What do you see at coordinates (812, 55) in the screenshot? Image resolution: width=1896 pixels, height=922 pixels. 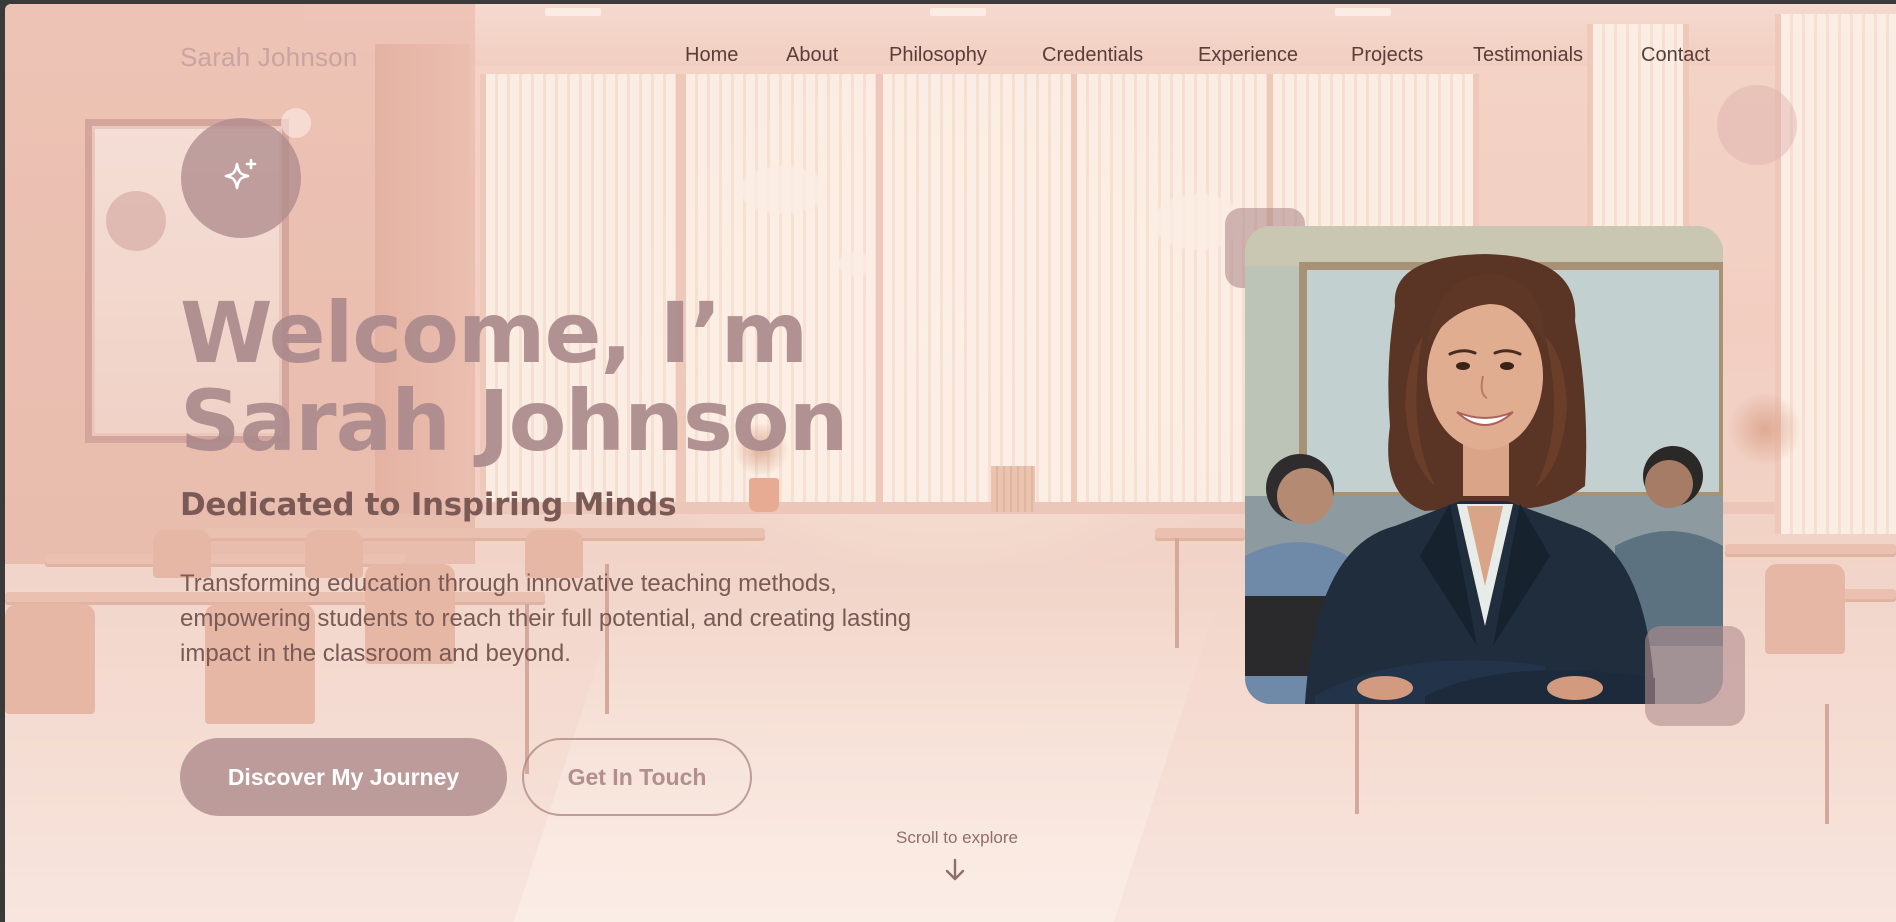 I see `nav-link-about: About` at bounding box center [812, 55].